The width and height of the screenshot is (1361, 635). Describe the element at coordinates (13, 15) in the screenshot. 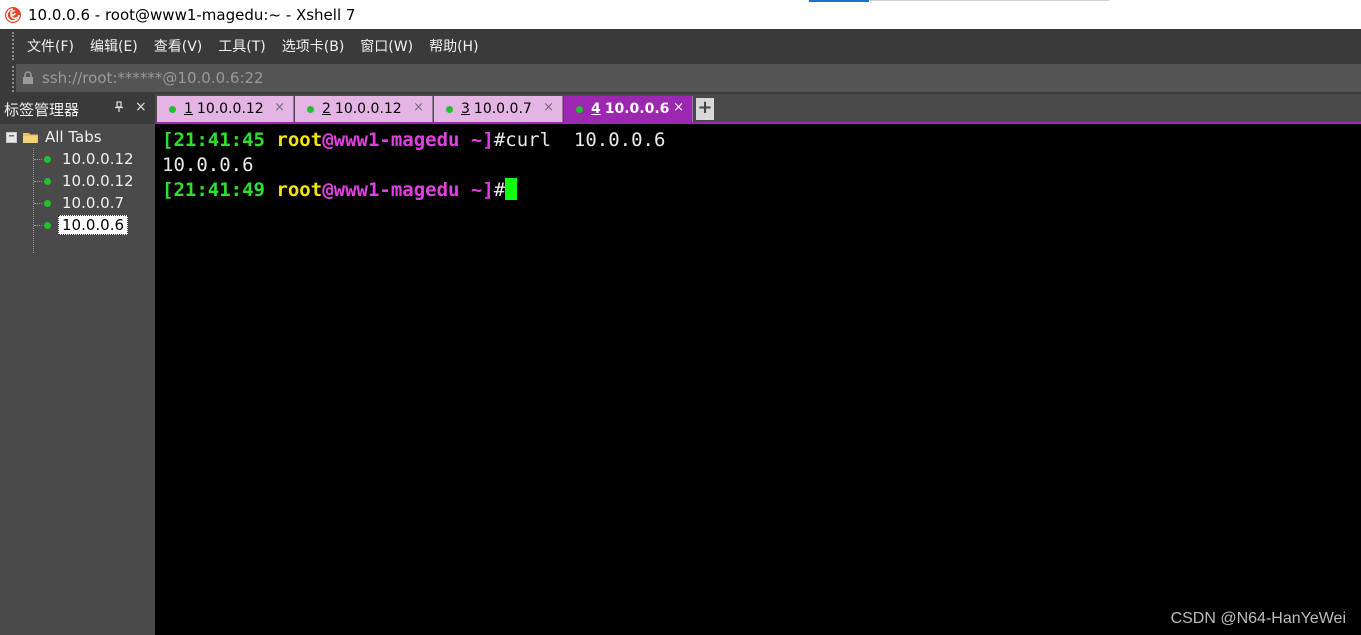

I see `xshell-logo-icon` at that location.